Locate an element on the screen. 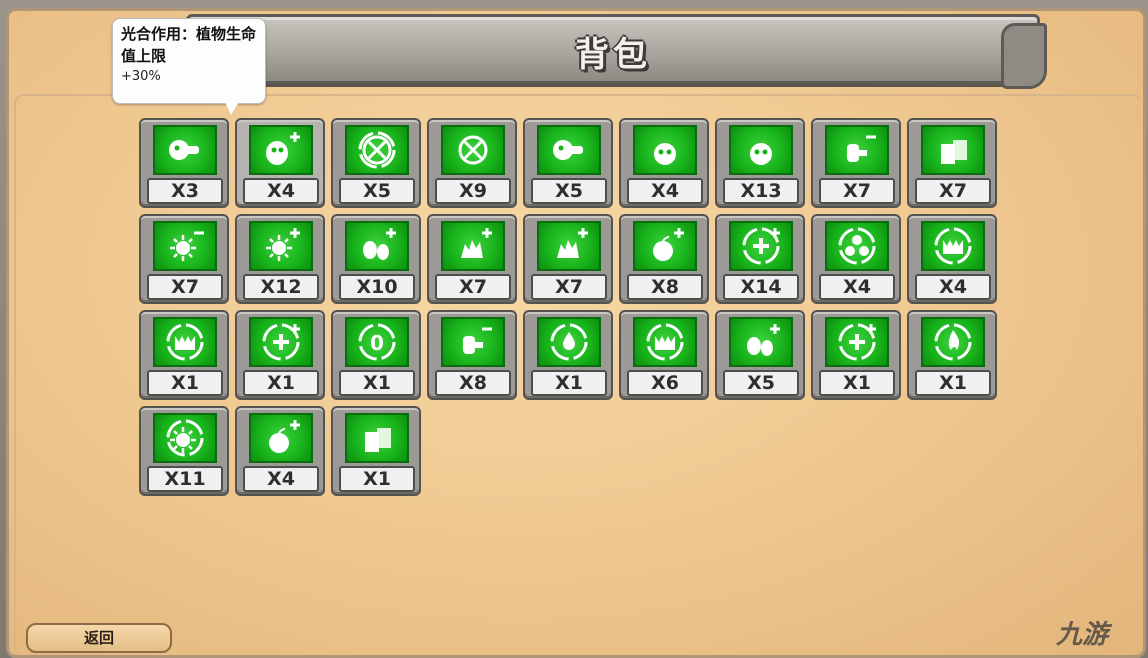 This screenshot has height=658, width=1148. slot-frame: X10 is located at coordinates (376, 259).